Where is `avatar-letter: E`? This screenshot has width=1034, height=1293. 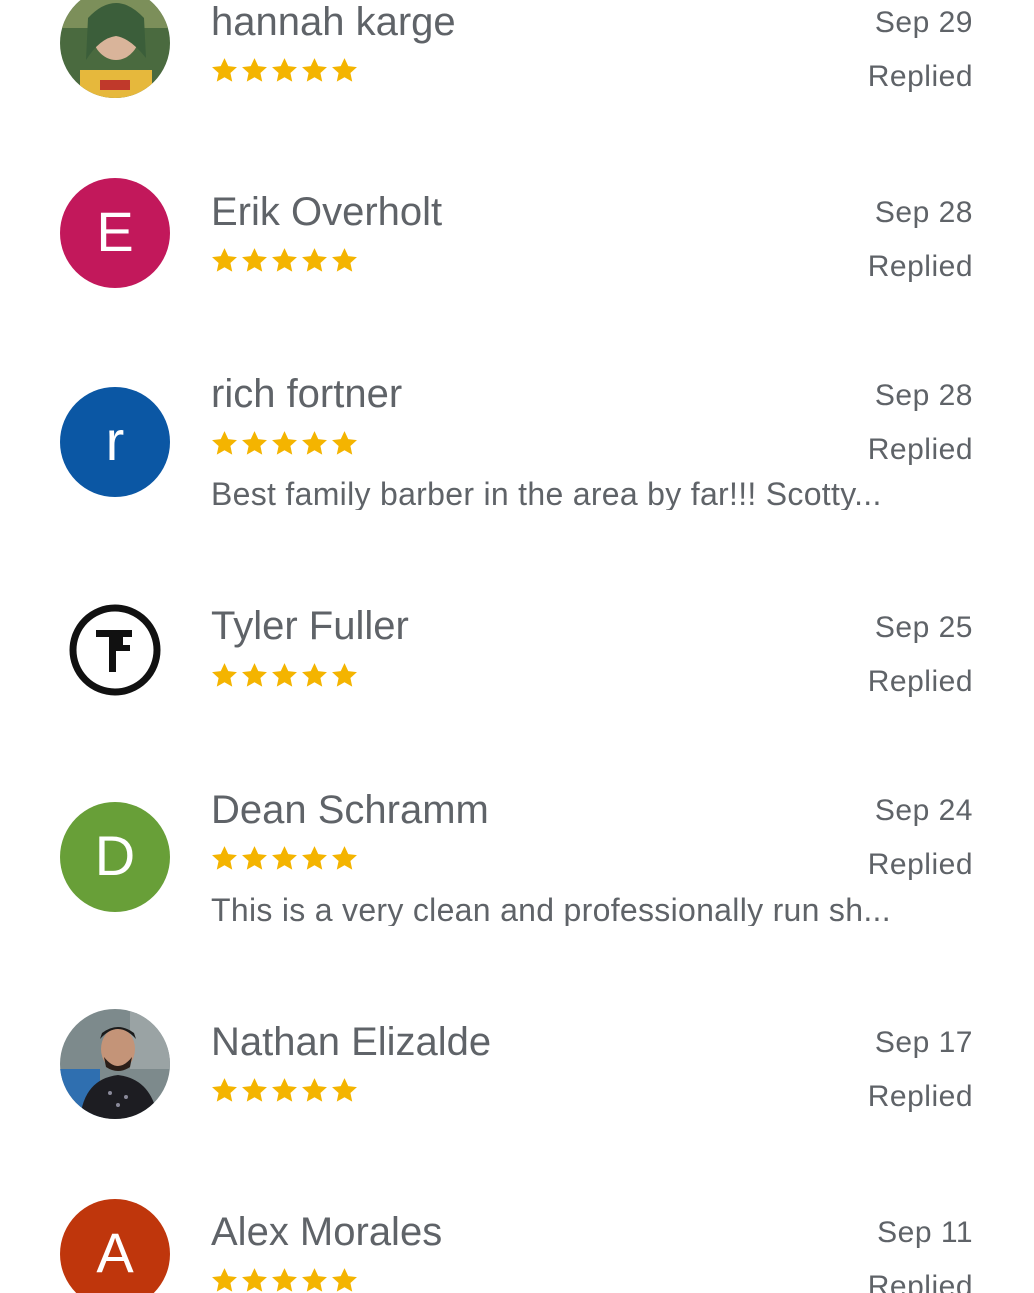
avatar-letter: E is located at coordinates (115, 231).